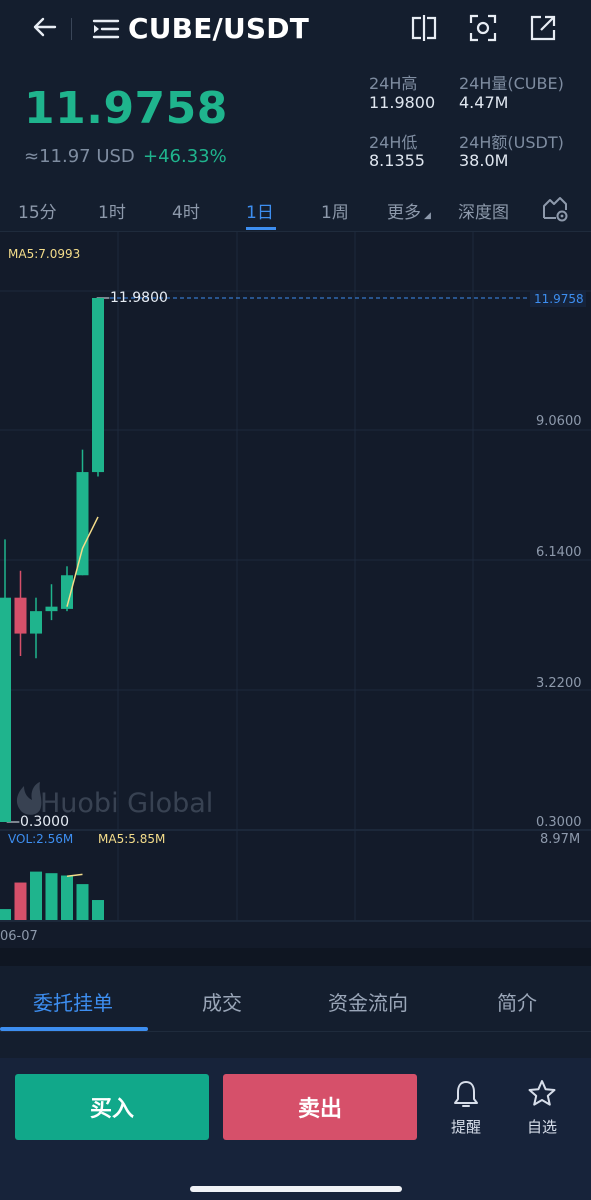 This screenshot has height=1200, width=591. I want to click on caret-down-icon: ◢, so click(427, 216).